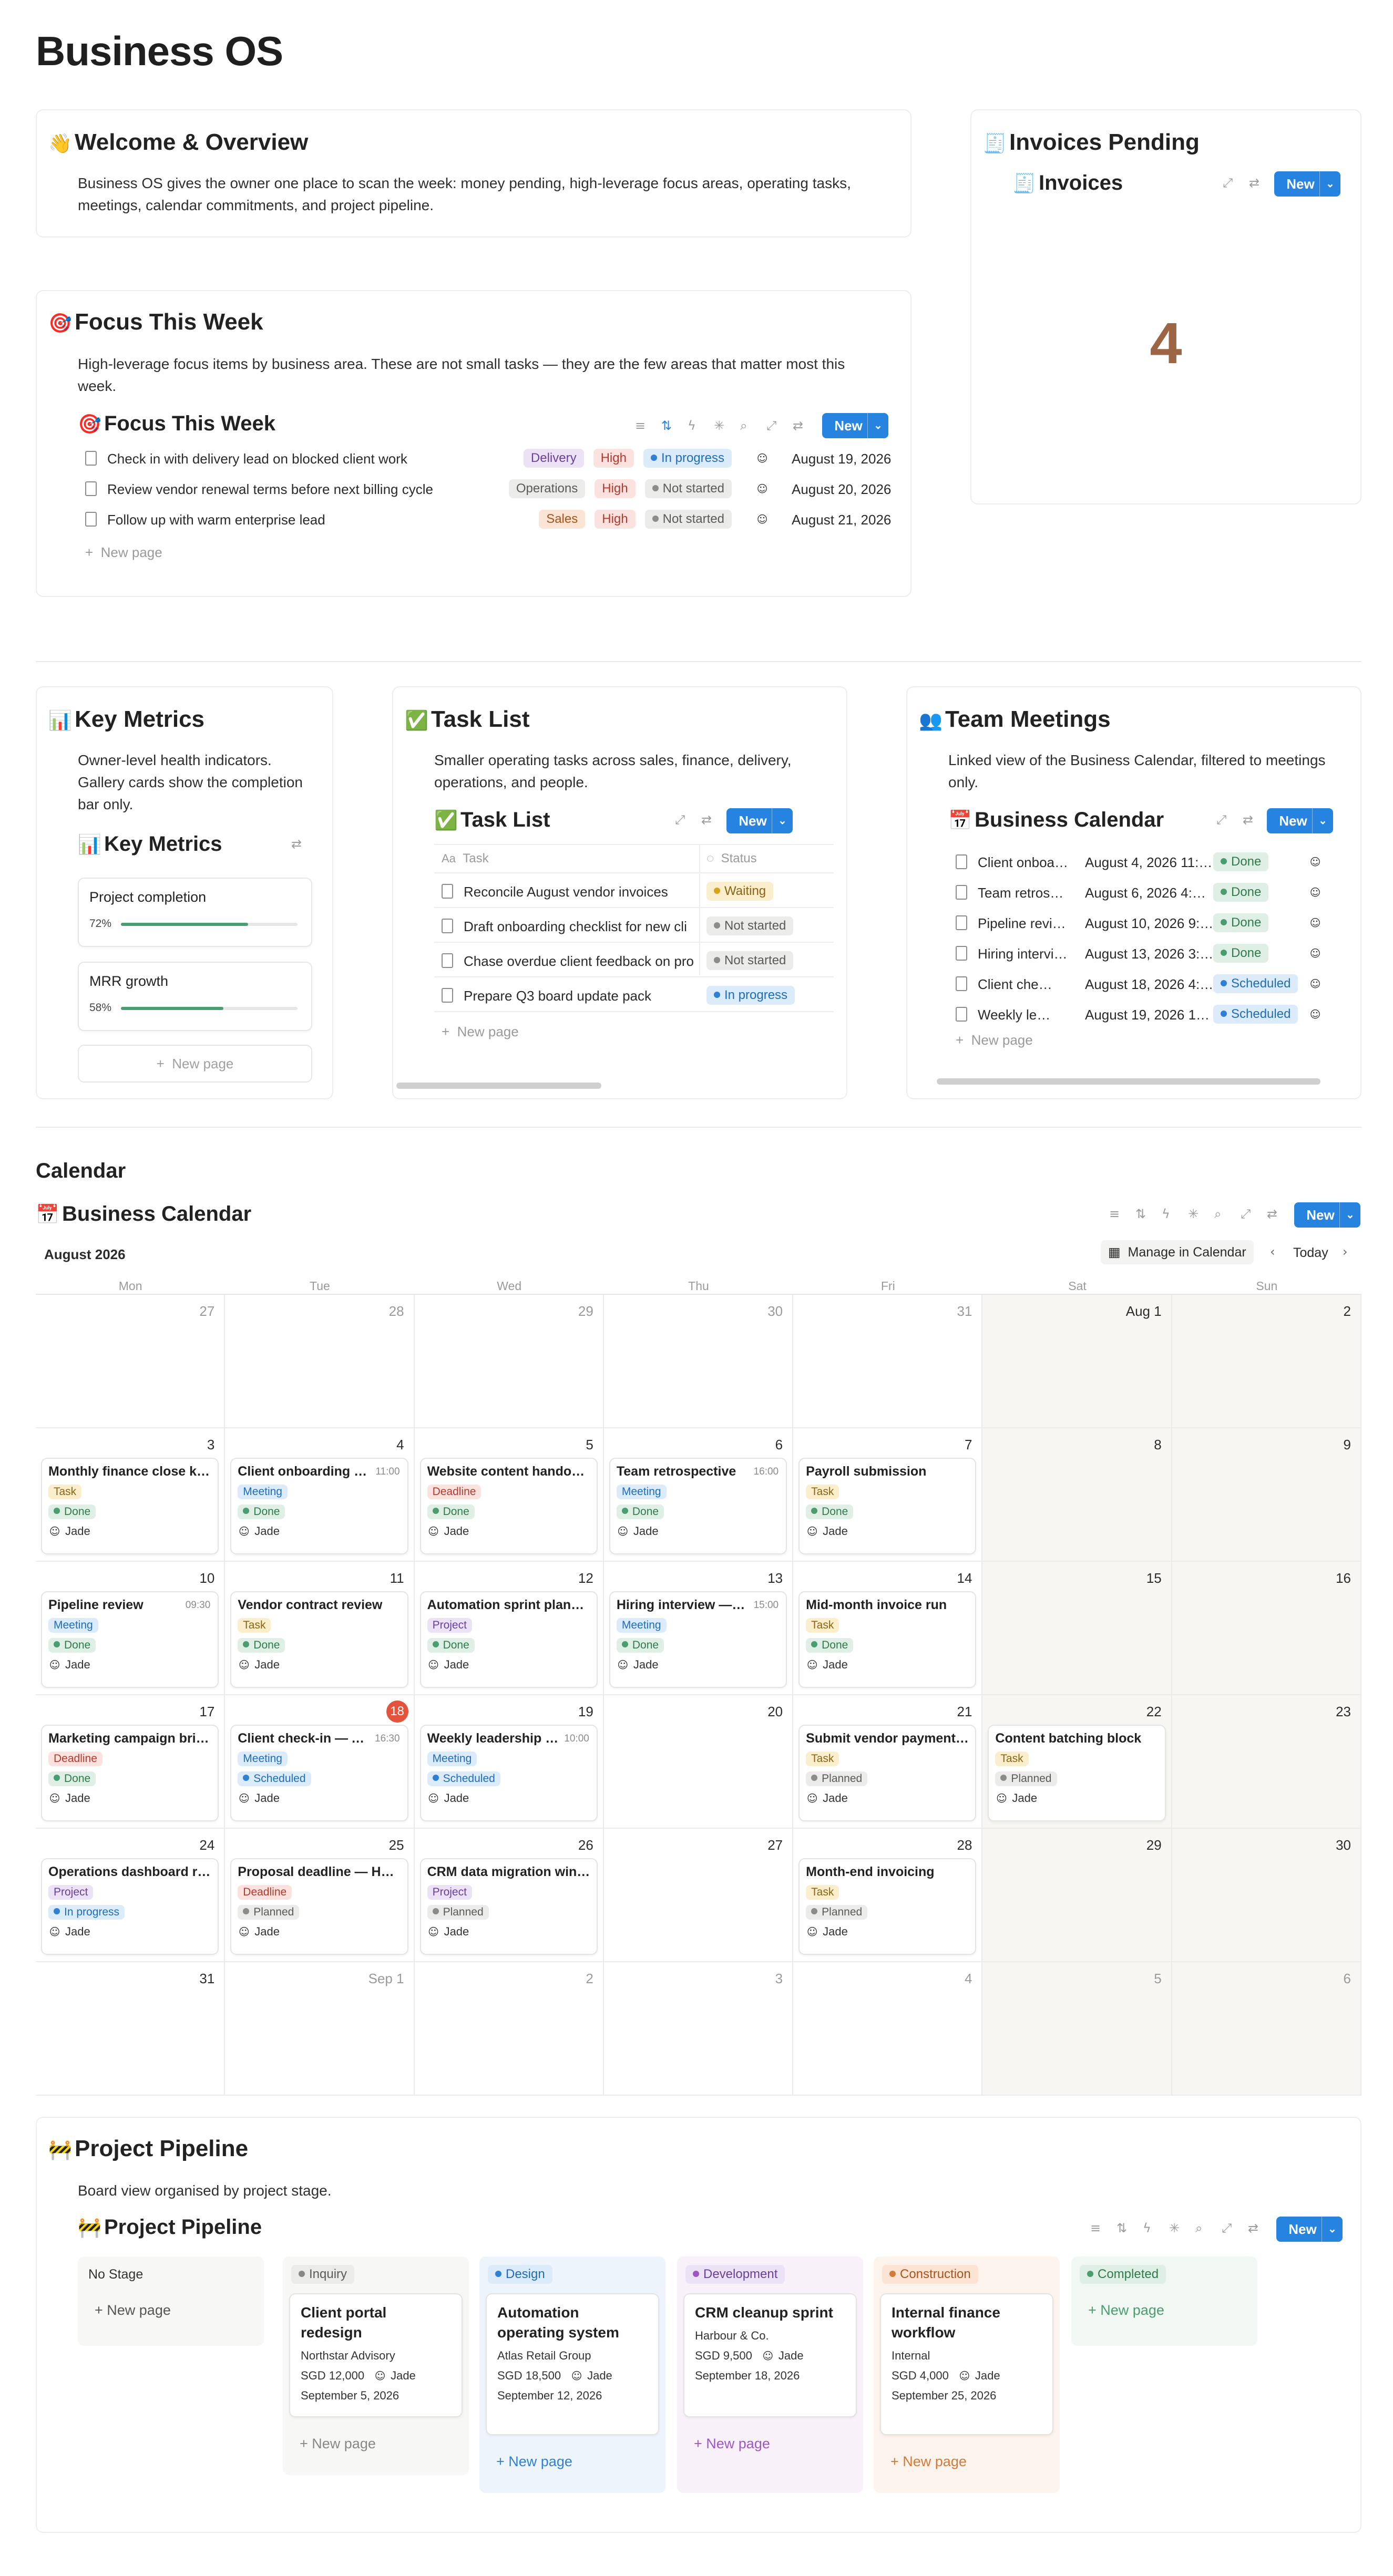 The width and height of the screenshot is (1393, 2576). What do you see at coordinates (320, 2029) in the screenshot?
I see `calendar-day: Sep 1` at bounding box center [320, 2029].